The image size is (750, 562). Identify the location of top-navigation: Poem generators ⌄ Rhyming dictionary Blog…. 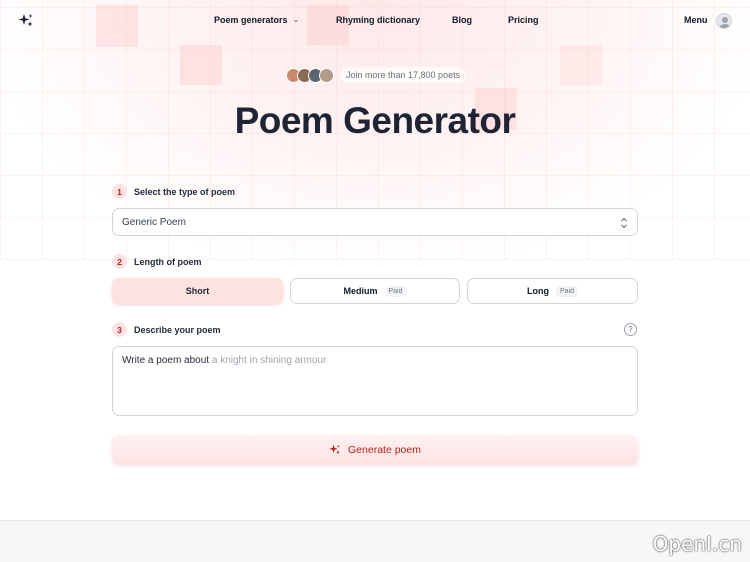
(375, 21).